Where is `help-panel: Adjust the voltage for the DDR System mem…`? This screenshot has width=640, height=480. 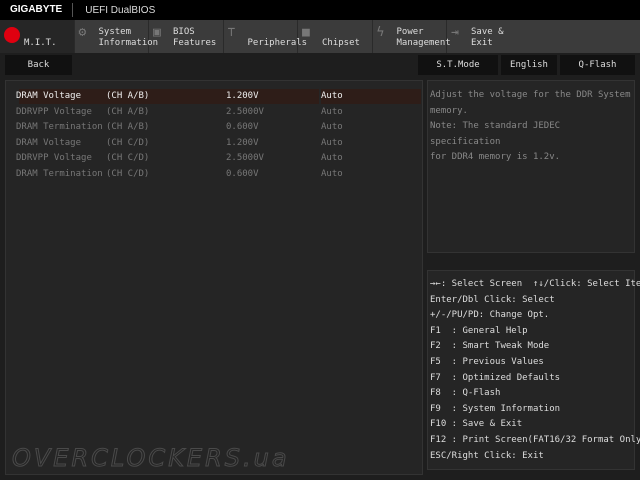 help-panel: Adjust the voltage for the DDR System mem… is located at coordinates (531, 166).